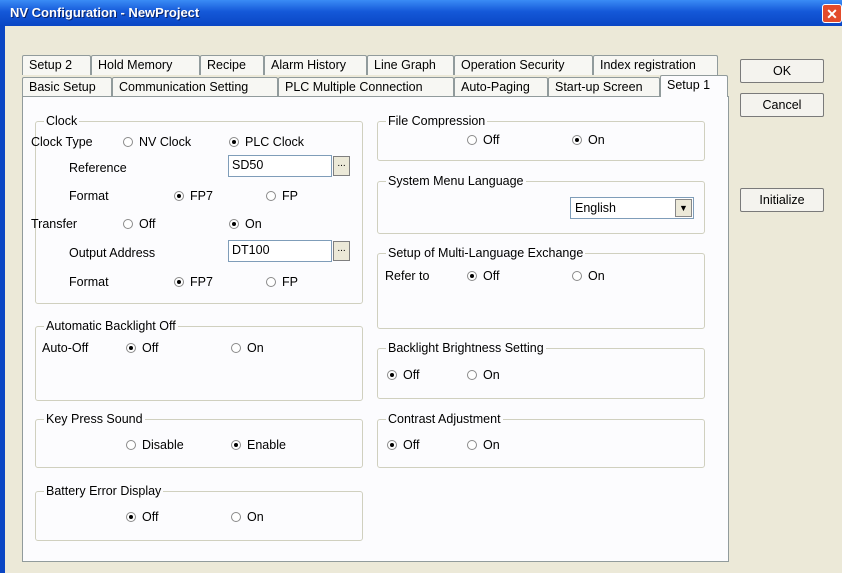 Image resolution: width=842 pixels, height=573 pixels. Describe the element at coordinates (541, 370) in the screenshot. I see `backlight-brightness-group: Backlight Brightness Setting` at that location.